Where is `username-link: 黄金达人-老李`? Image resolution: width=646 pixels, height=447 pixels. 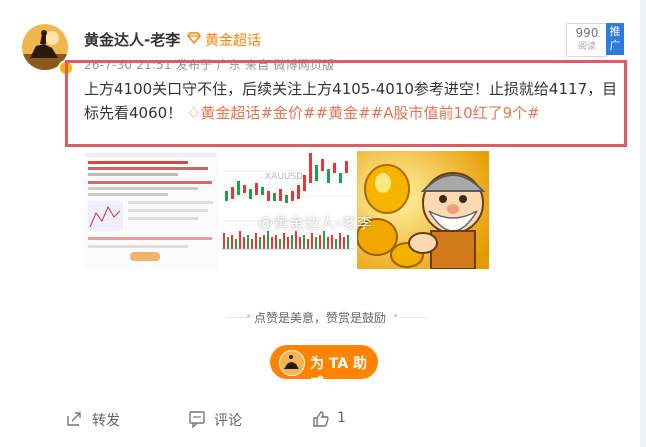 username-link: 黄金达人-老李 is located at coordinates (132, 39).